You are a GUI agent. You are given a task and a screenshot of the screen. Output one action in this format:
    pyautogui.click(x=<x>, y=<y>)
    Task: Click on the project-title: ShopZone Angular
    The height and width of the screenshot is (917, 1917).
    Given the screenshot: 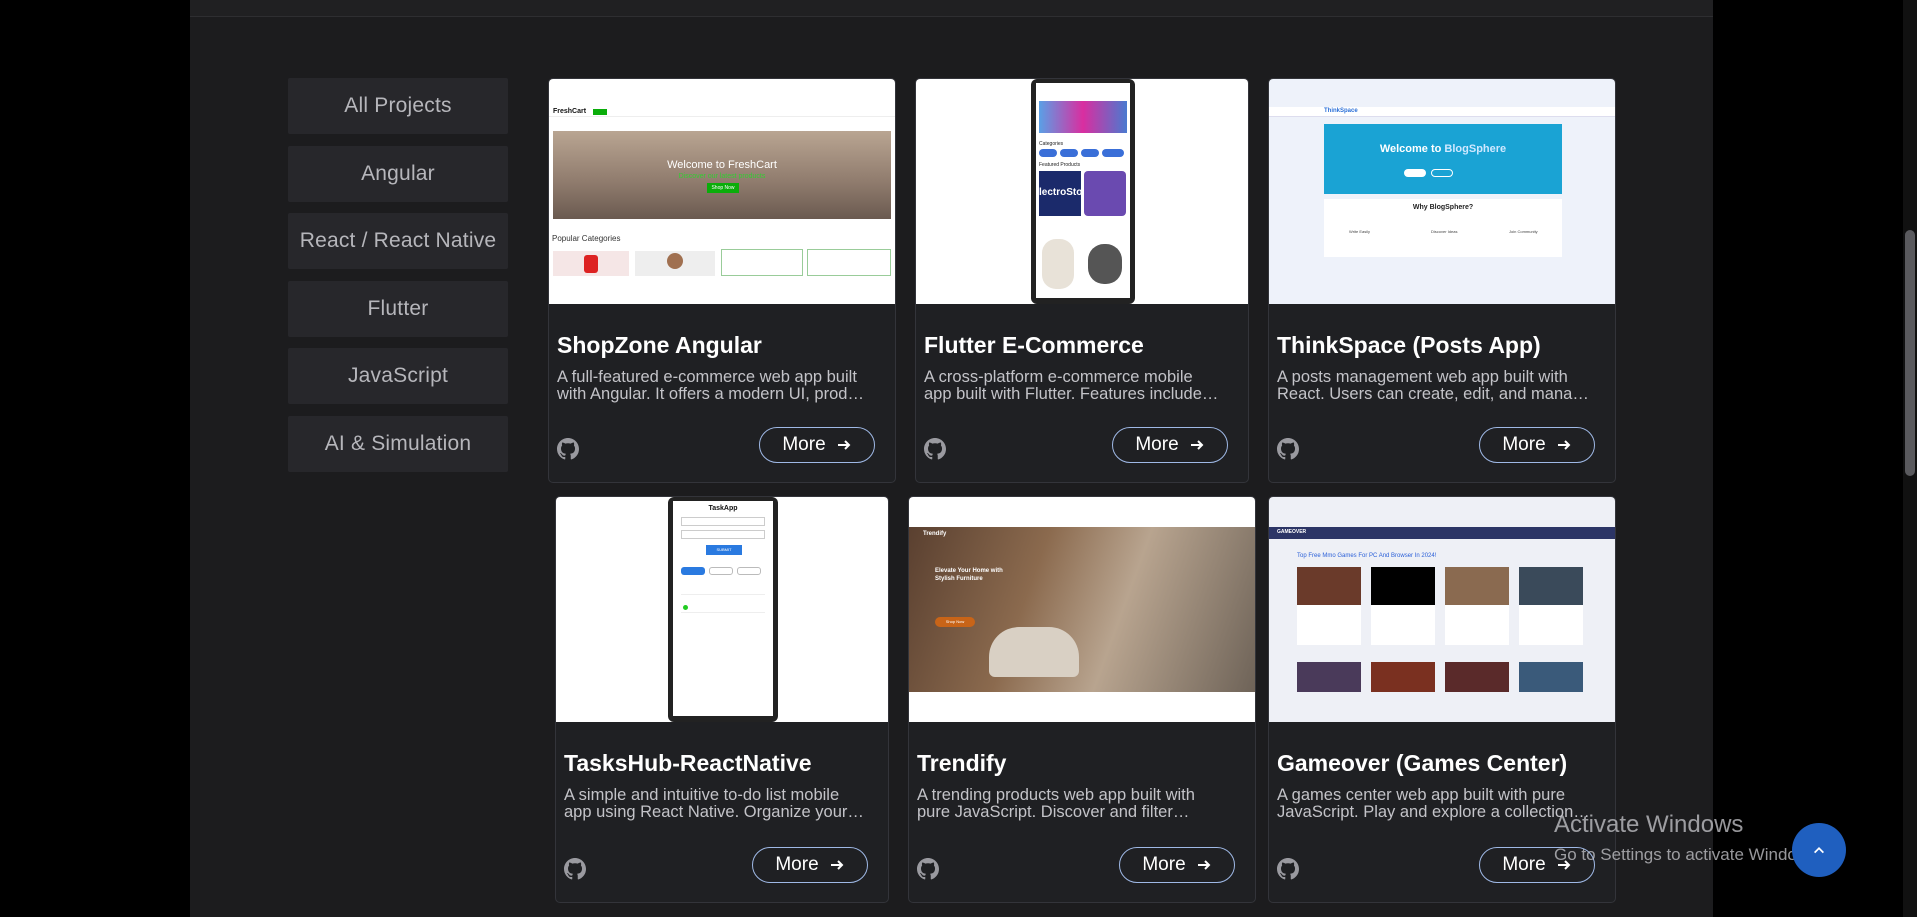 What is the action you would take?
    pyautogui.click(x=659, y=345)
    